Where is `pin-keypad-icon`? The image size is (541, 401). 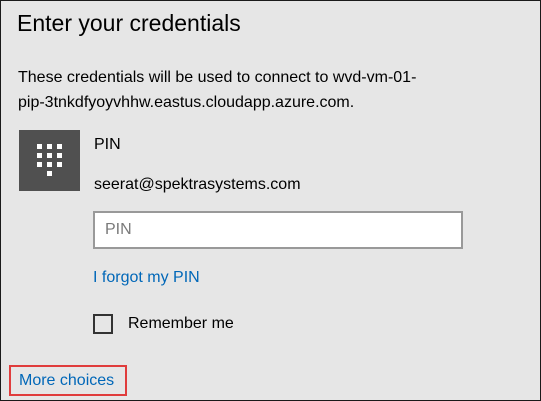 pin-keypad-icon is located at coordinates (49, 160).